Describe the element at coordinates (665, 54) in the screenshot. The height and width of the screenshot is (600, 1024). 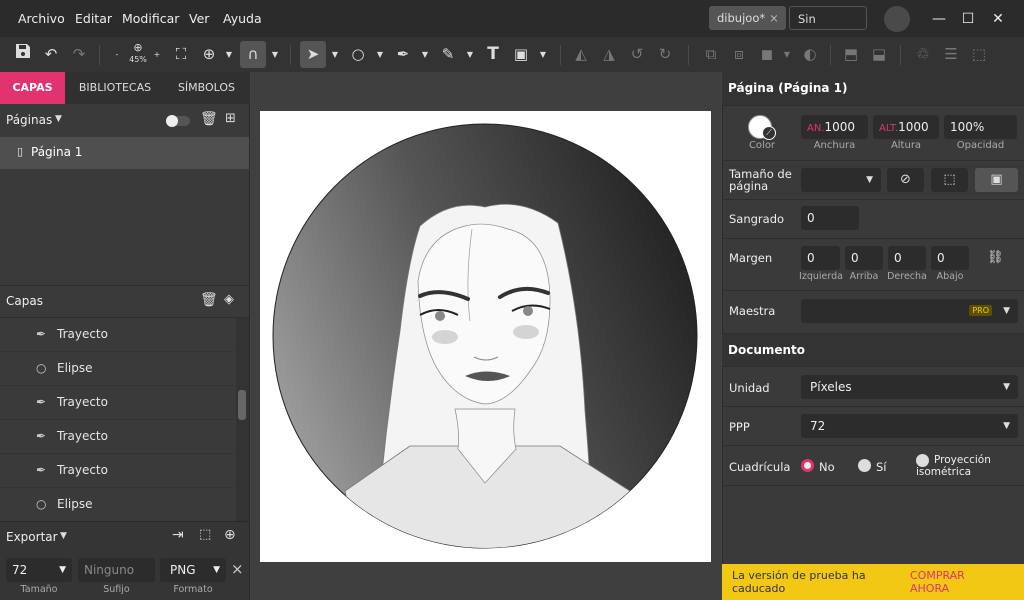
I see `rotate-right-icon: ↻` at that location.